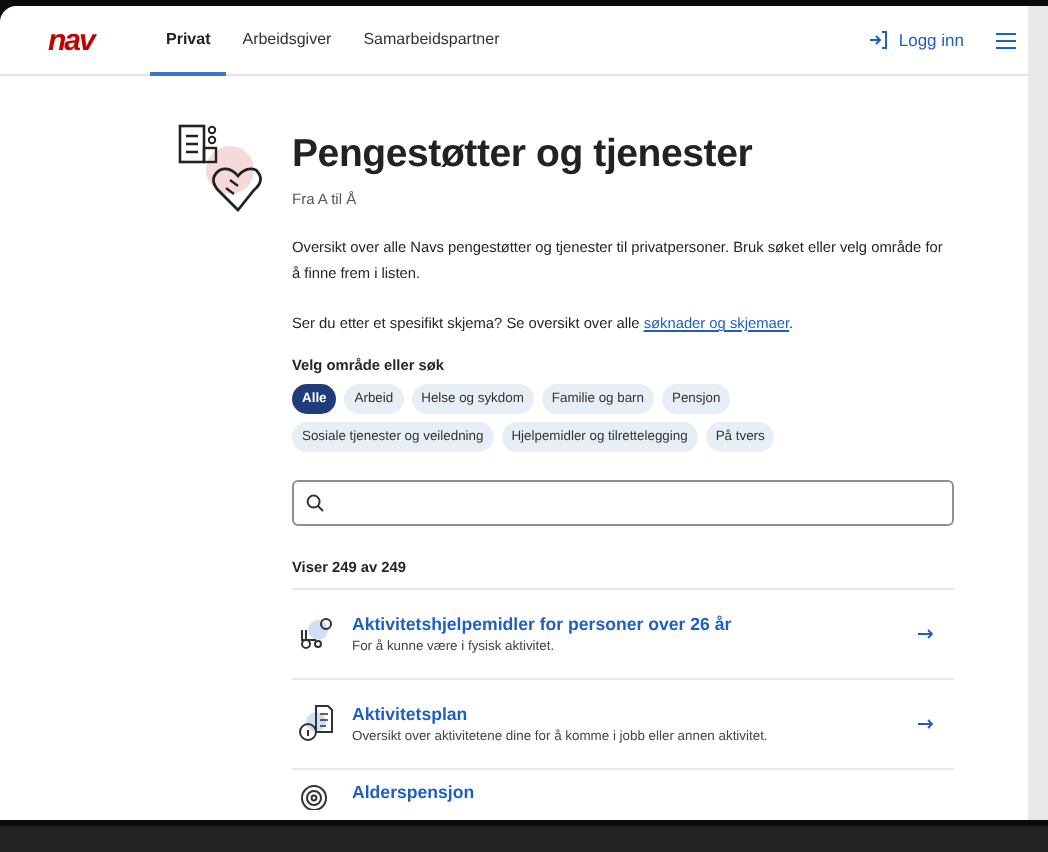  What do you see at coordinates (623, 503) in the screenshot?
I see `search-field` at bounding box center [623, 503].